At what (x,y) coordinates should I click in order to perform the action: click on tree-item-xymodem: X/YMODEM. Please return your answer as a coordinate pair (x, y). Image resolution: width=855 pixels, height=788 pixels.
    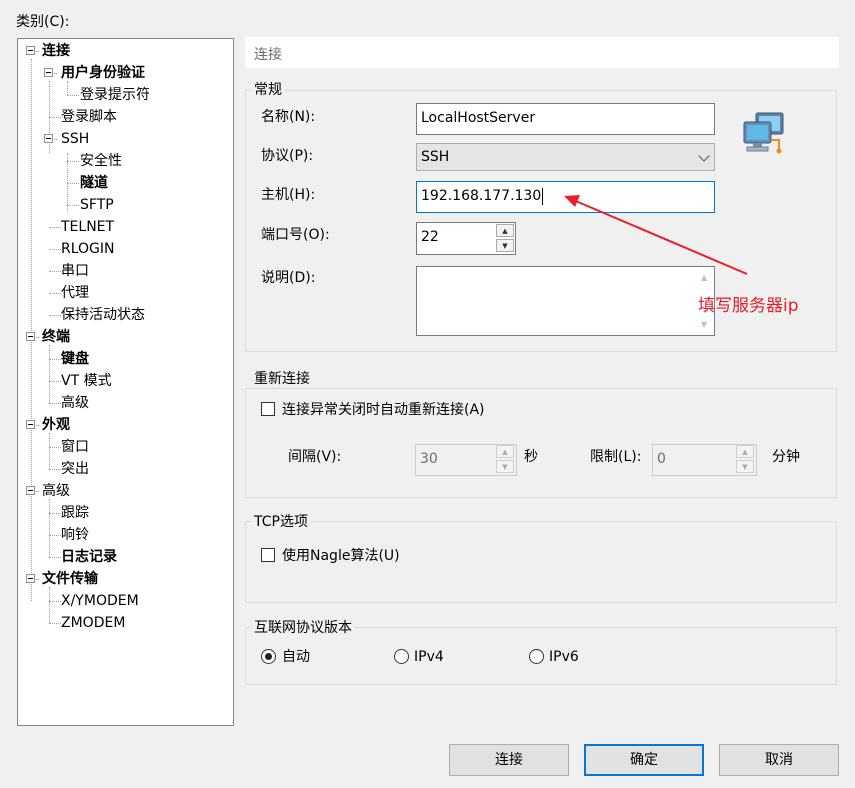
    Looking at the image, I should click on (100, 601).